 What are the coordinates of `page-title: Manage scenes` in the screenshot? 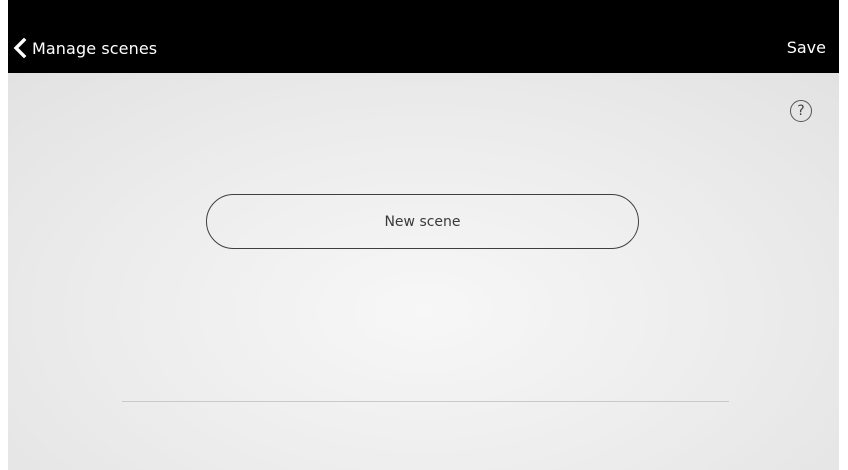 It's located at (95, 48).